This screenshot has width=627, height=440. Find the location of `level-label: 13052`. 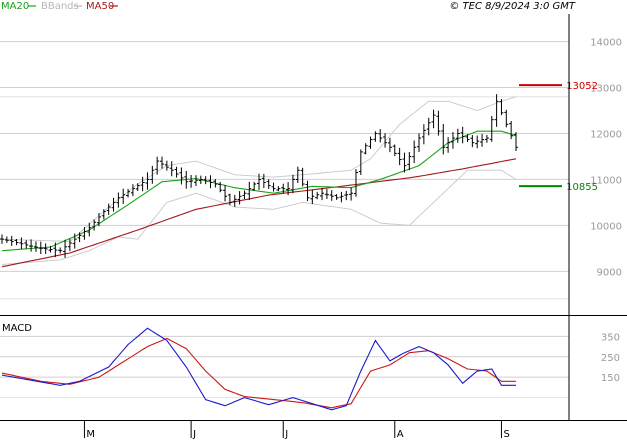

level-label: 13052 is located at coordinates (582, 86).